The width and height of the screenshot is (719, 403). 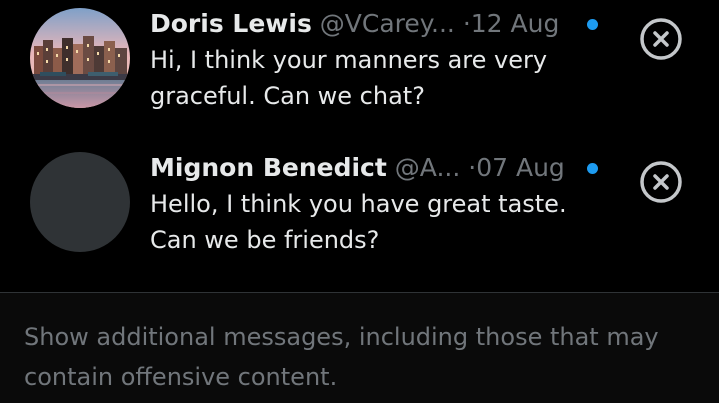 I want to click on sender-name: Doris Lewis, so click(x=231, y=23).